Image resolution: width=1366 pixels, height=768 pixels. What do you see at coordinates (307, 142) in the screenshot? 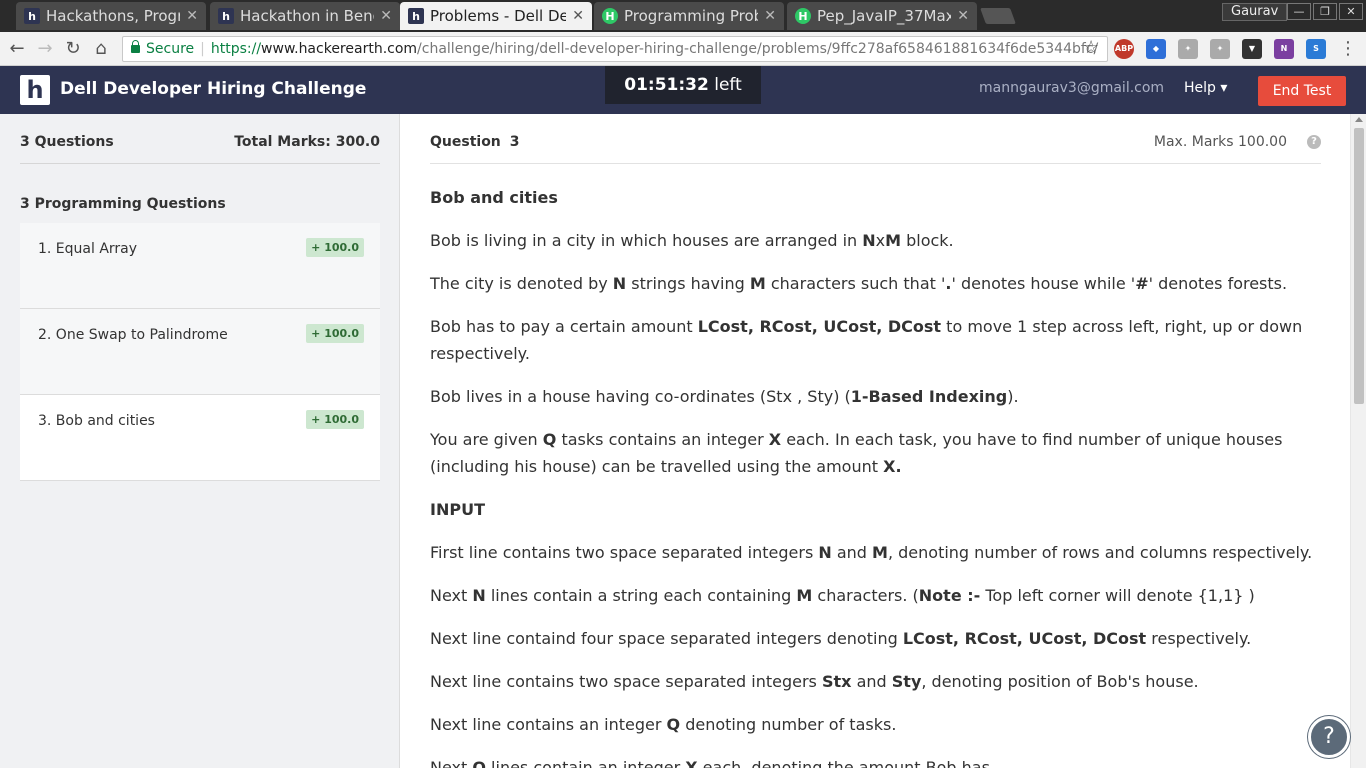
I see `total-marks: Total Marks: 300.0` at bounding box center [307, 142].